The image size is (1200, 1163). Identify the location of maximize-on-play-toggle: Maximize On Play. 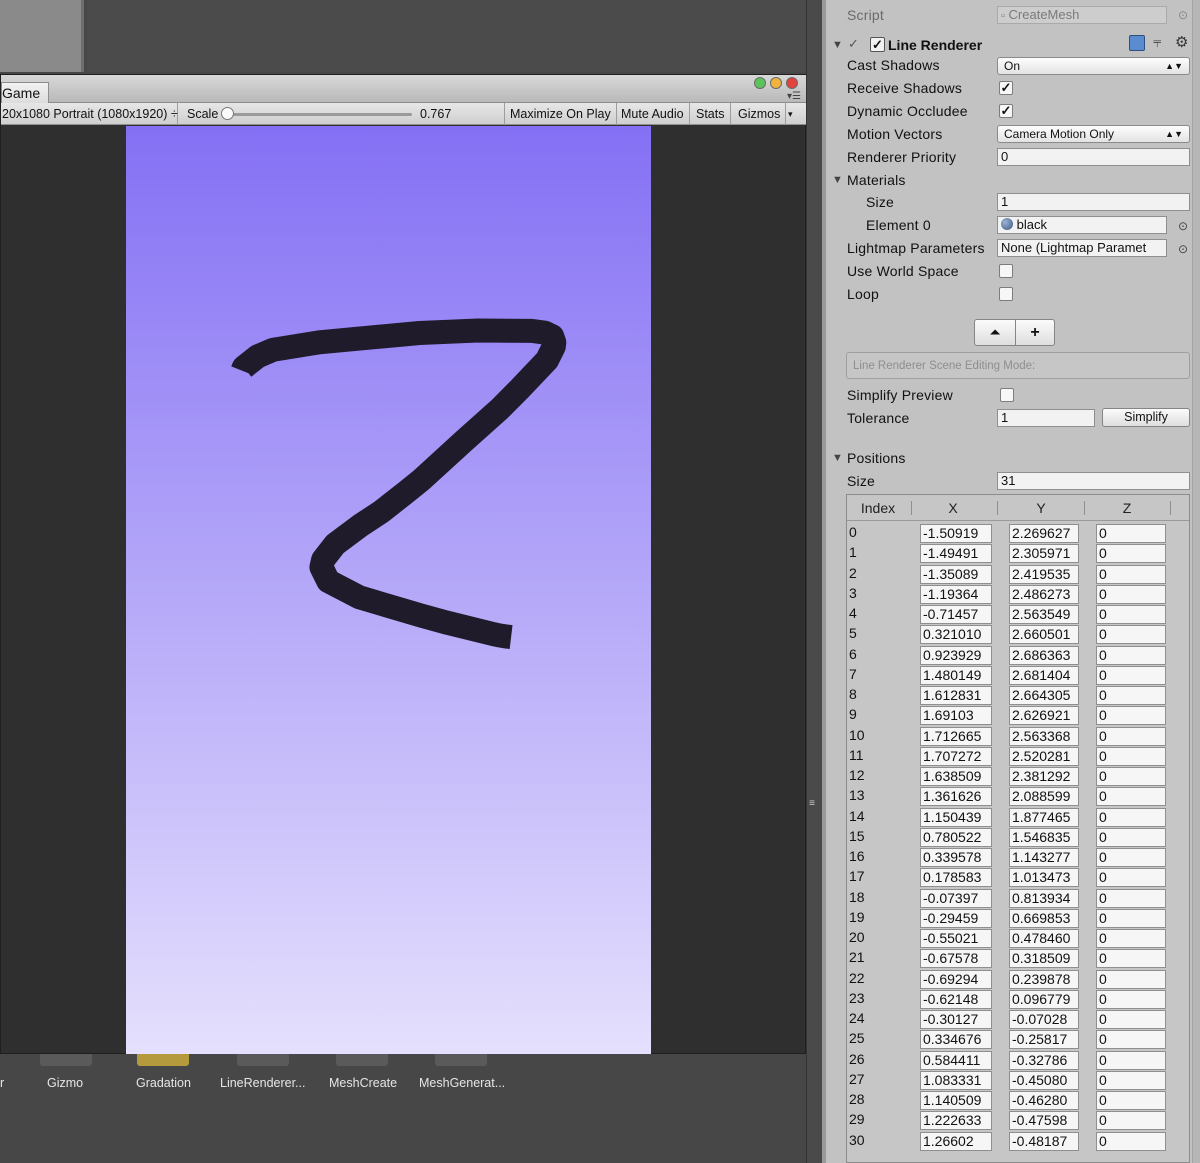
(561, 114).